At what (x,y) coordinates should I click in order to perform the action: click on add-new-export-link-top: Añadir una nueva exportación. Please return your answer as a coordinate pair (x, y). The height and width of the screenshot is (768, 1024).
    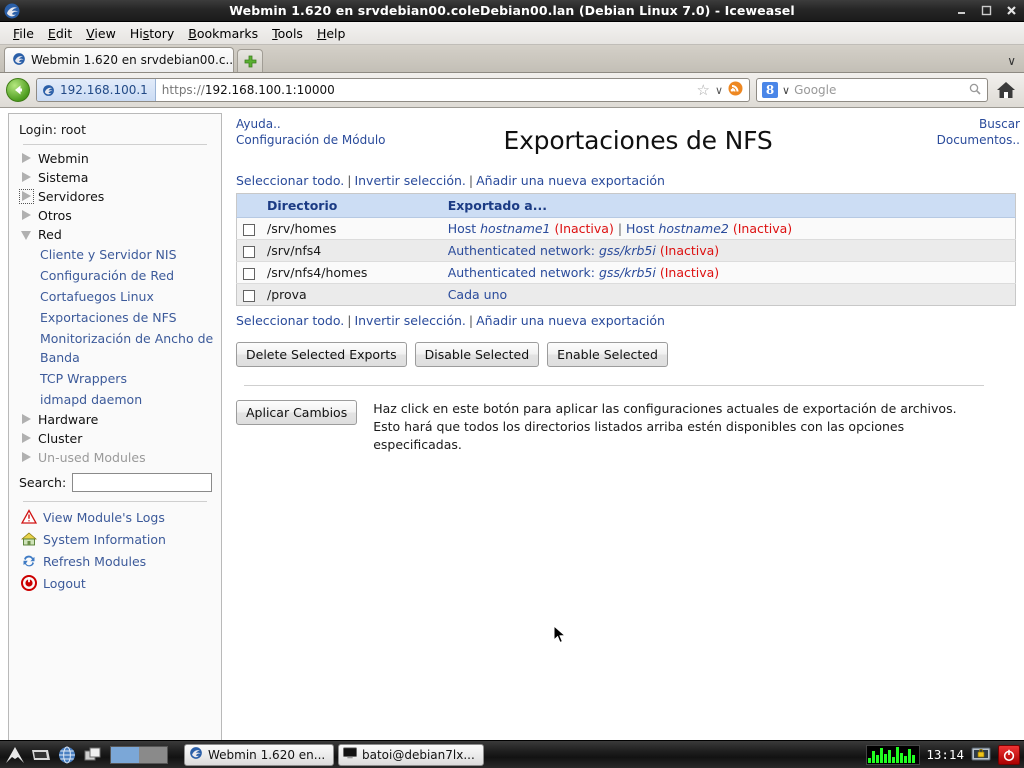
    Looking at the image, I should click on (570, 180).